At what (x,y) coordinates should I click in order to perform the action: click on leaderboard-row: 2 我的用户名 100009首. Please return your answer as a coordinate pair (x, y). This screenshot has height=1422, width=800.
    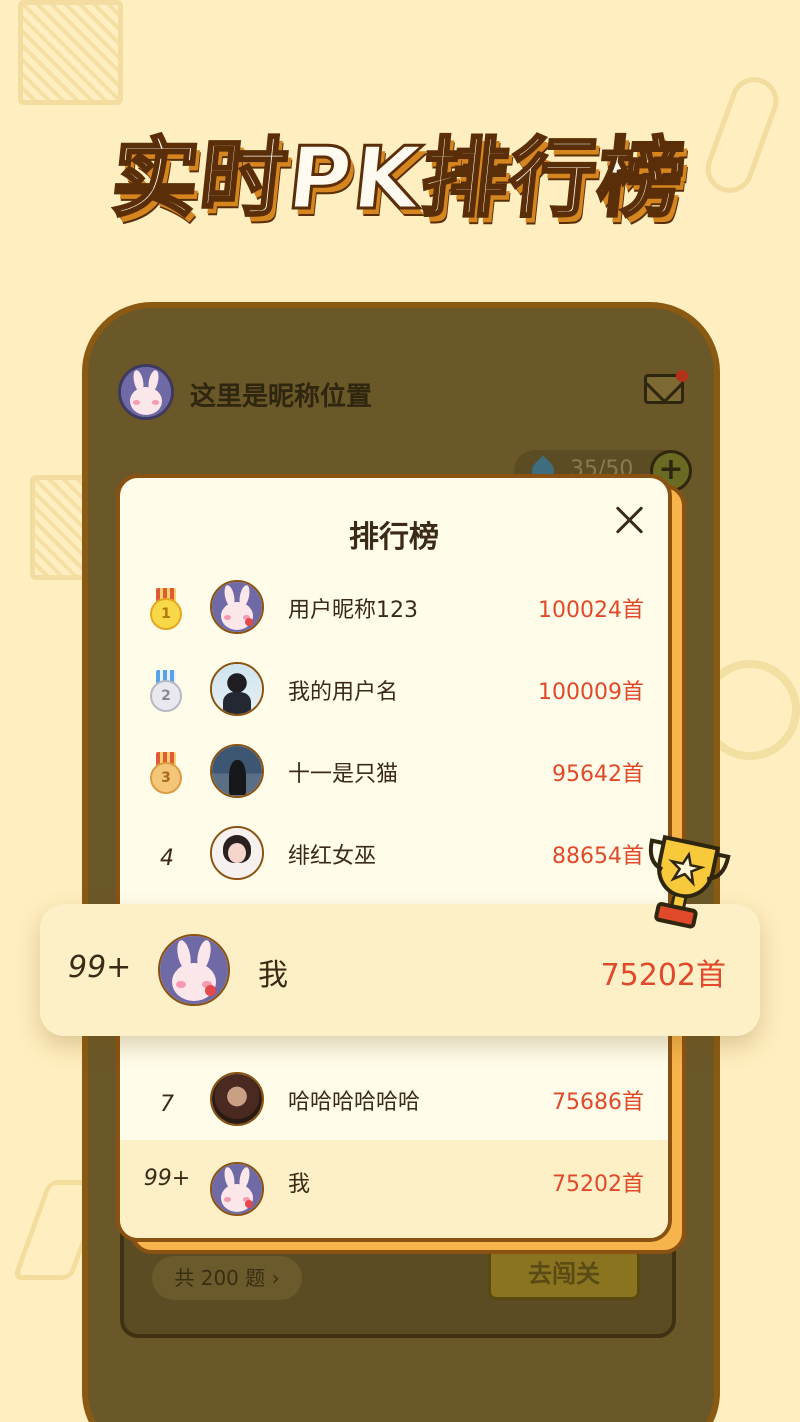
    Looking at the image, I should click on (394, 699).